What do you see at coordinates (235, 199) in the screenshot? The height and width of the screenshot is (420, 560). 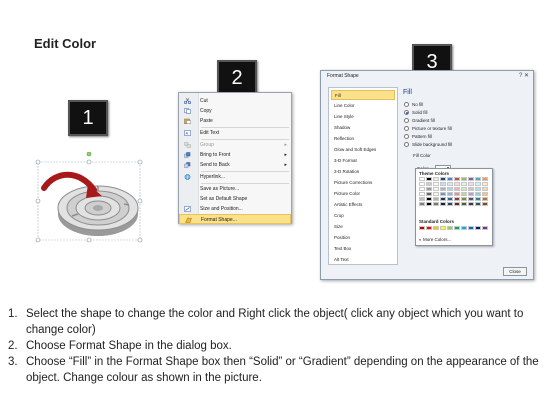 I see `menu-item-set-default-shape: Set as Default Shape` at bounding box center [235, 199].